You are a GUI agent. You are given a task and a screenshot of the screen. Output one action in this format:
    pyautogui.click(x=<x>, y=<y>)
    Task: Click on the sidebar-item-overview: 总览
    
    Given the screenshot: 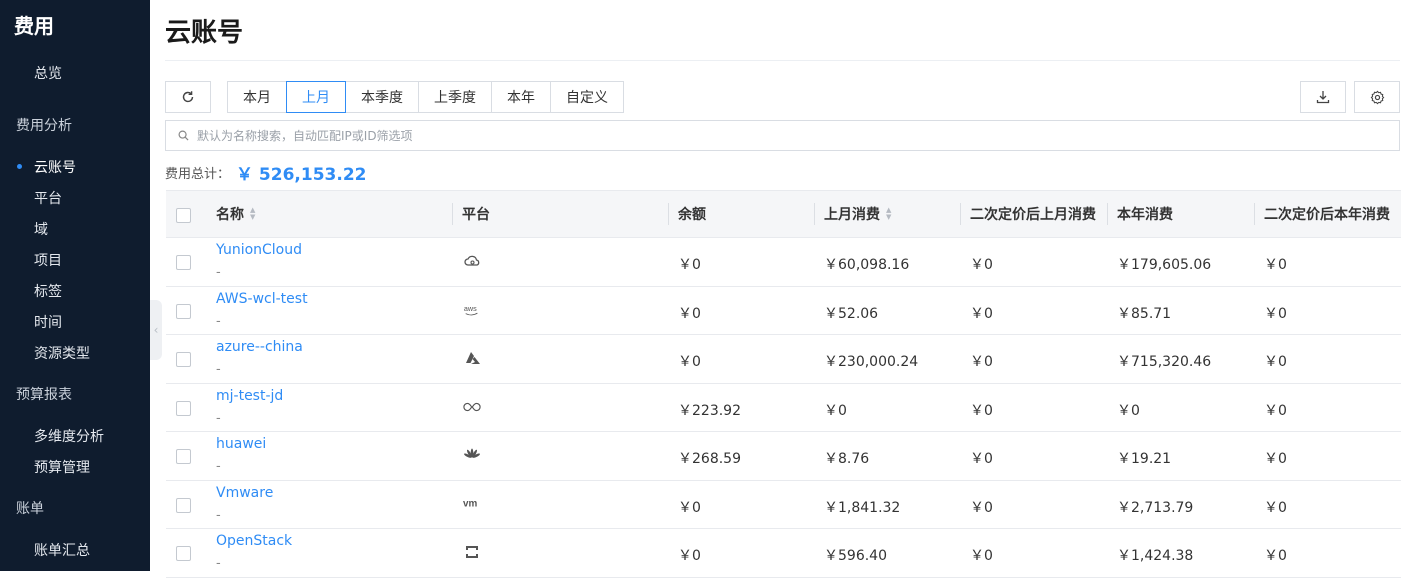 What is the action you would take?
    pyautogui.click(x=48, y=73)
    